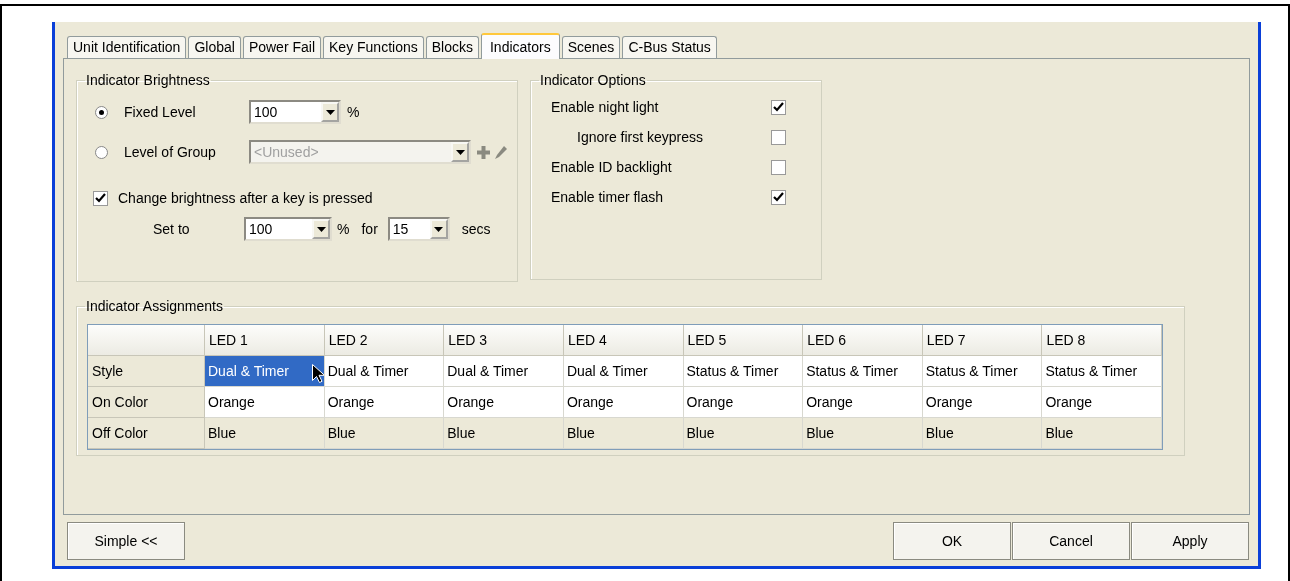 The image size is (1290, 581). What do you see at coordinates (160, 112) in the screenshot?
I see `radio-label: Fixed Level` at bounding box center [160, 112].